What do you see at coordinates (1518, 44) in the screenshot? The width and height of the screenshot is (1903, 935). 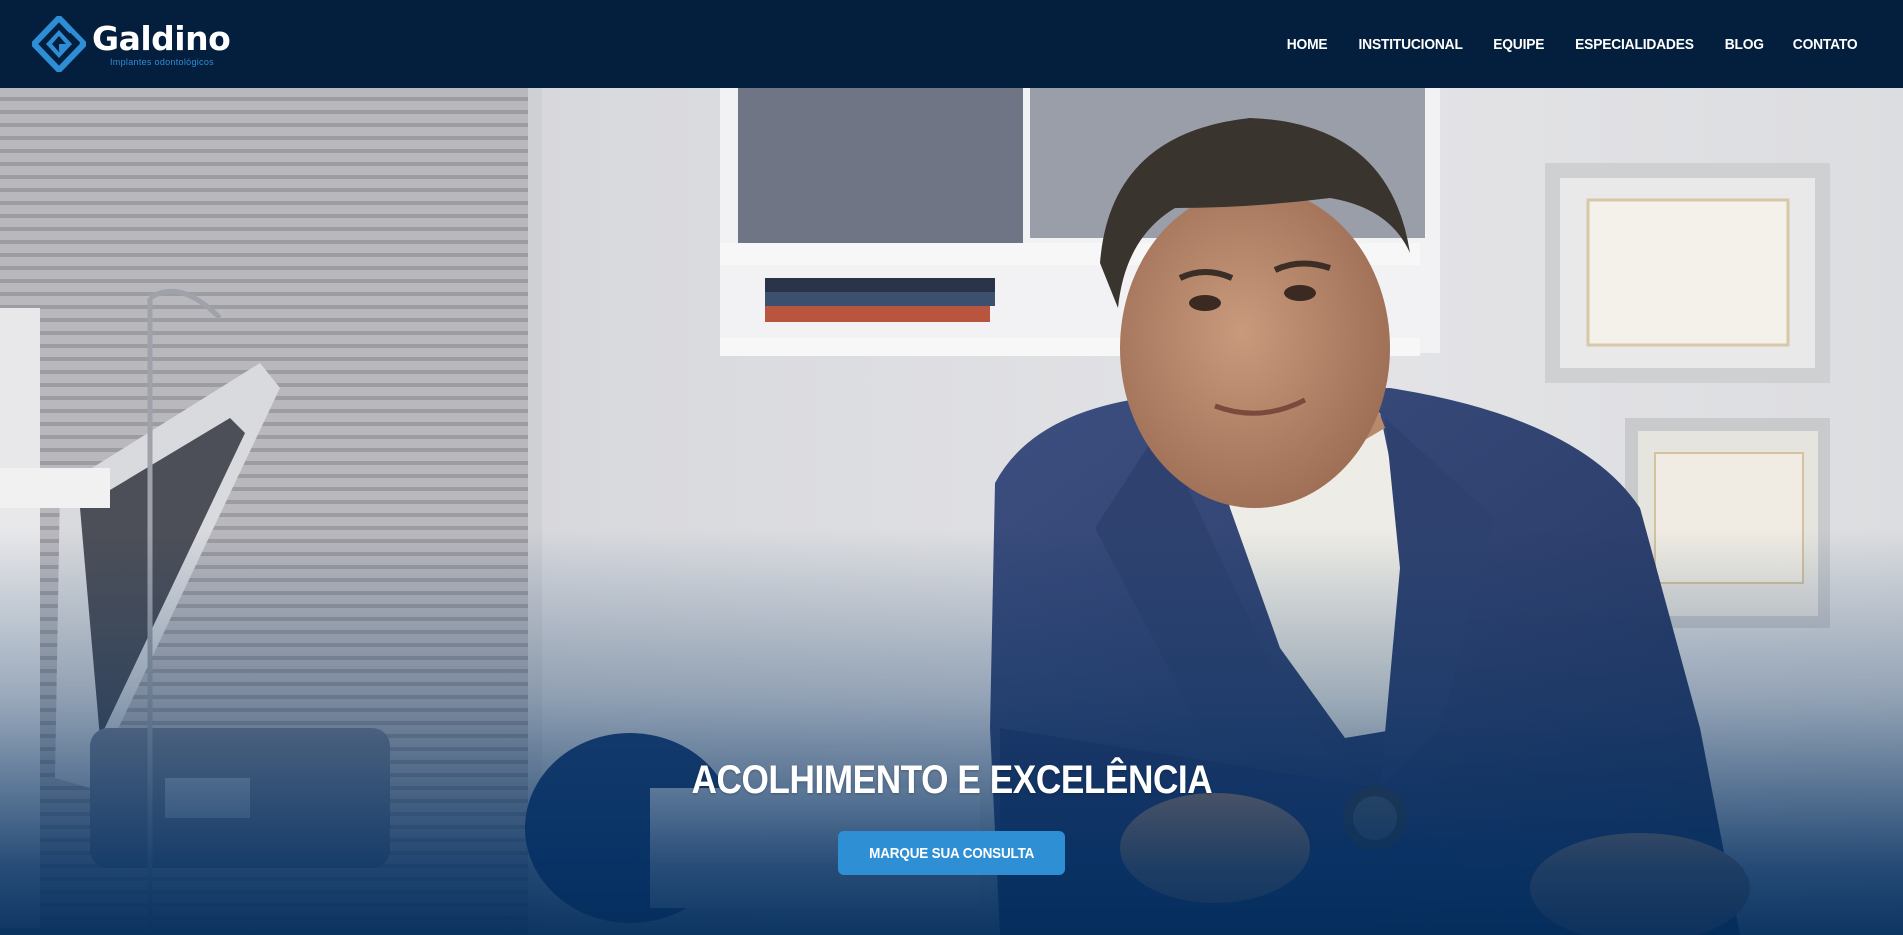 I see `nav-equipe: EQUIPE` at bounding box center [1518, 44].